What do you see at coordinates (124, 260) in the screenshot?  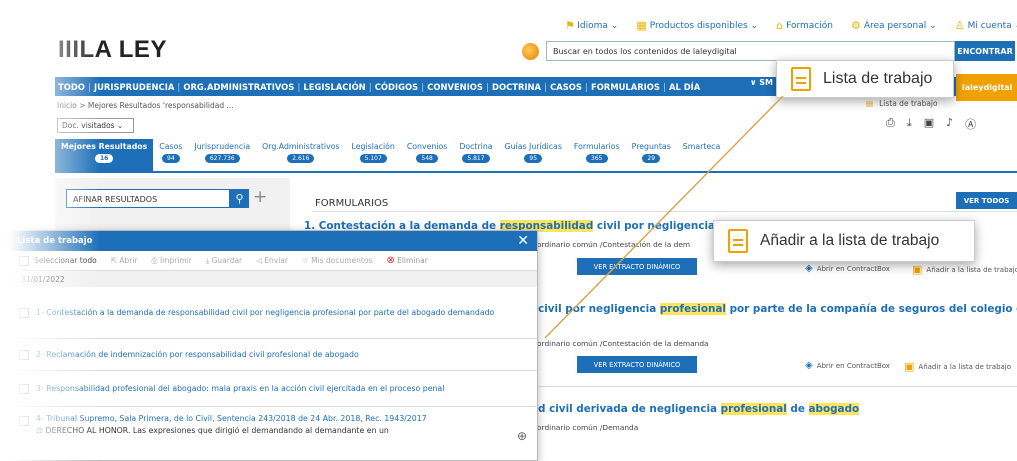 I see `open-button: ⇱ Abrir` at bounding box center [124, 260].